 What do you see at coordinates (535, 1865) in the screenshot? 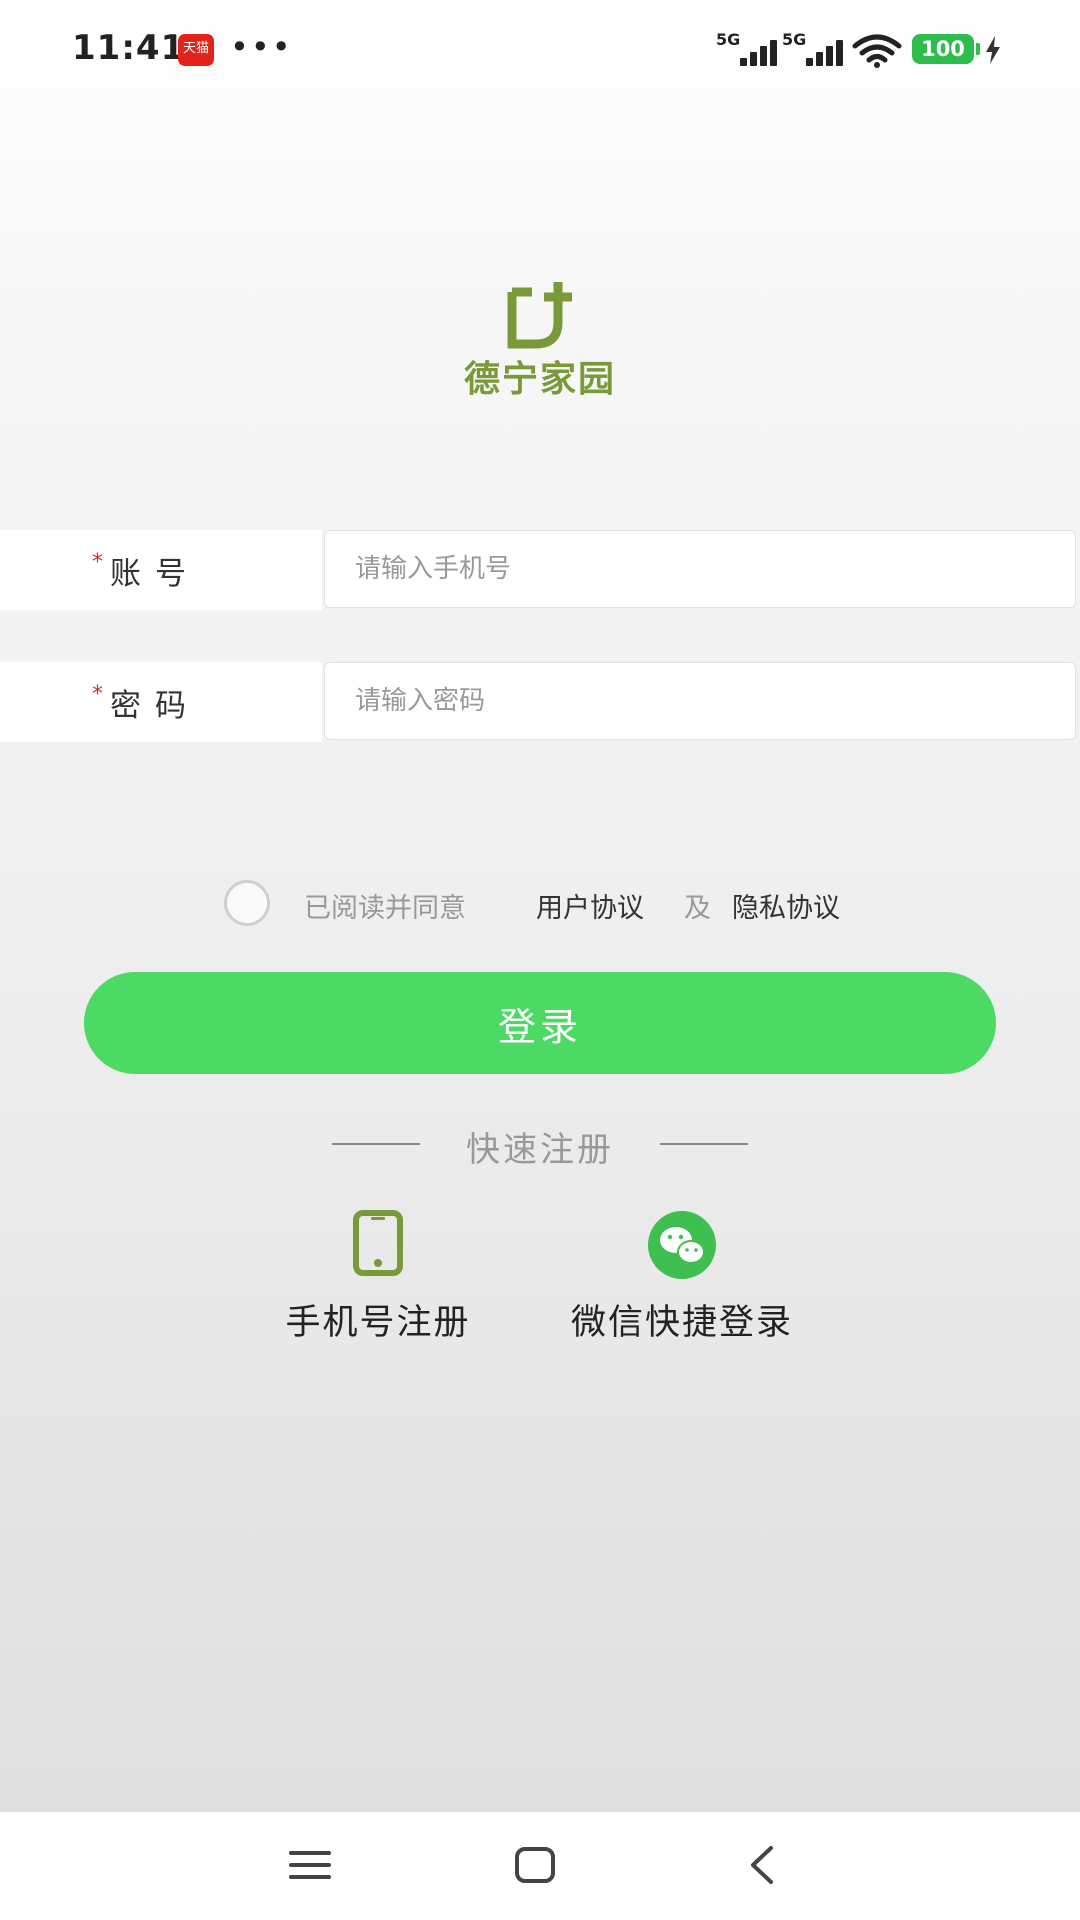
I see `home-icon` at bounding box center [535, 1865].